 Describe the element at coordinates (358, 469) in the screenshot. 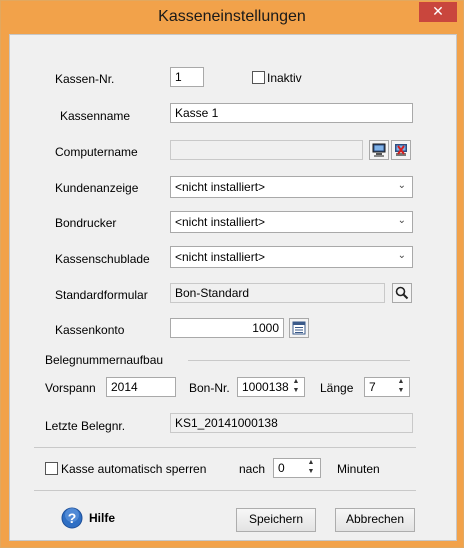

I see `minuten-label: Minuten` at that location.